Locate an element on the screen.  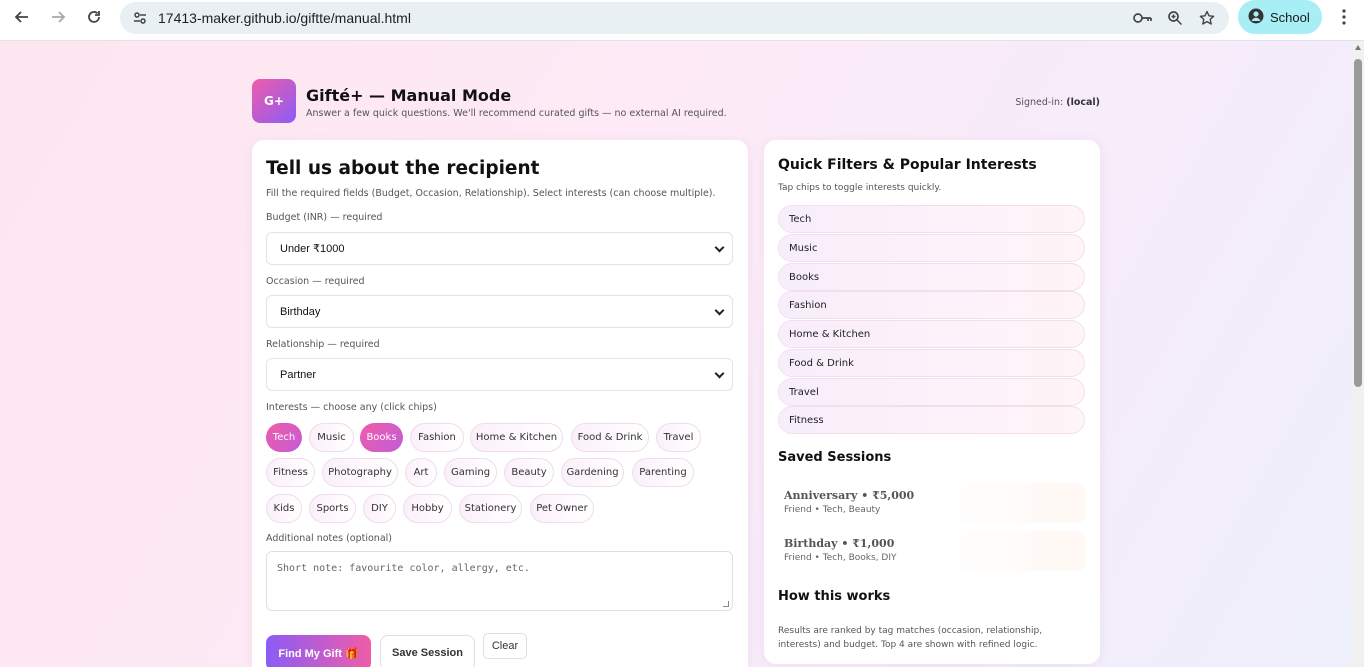
form-title: Tell us about the recipient is located at coordinates (403, 168).